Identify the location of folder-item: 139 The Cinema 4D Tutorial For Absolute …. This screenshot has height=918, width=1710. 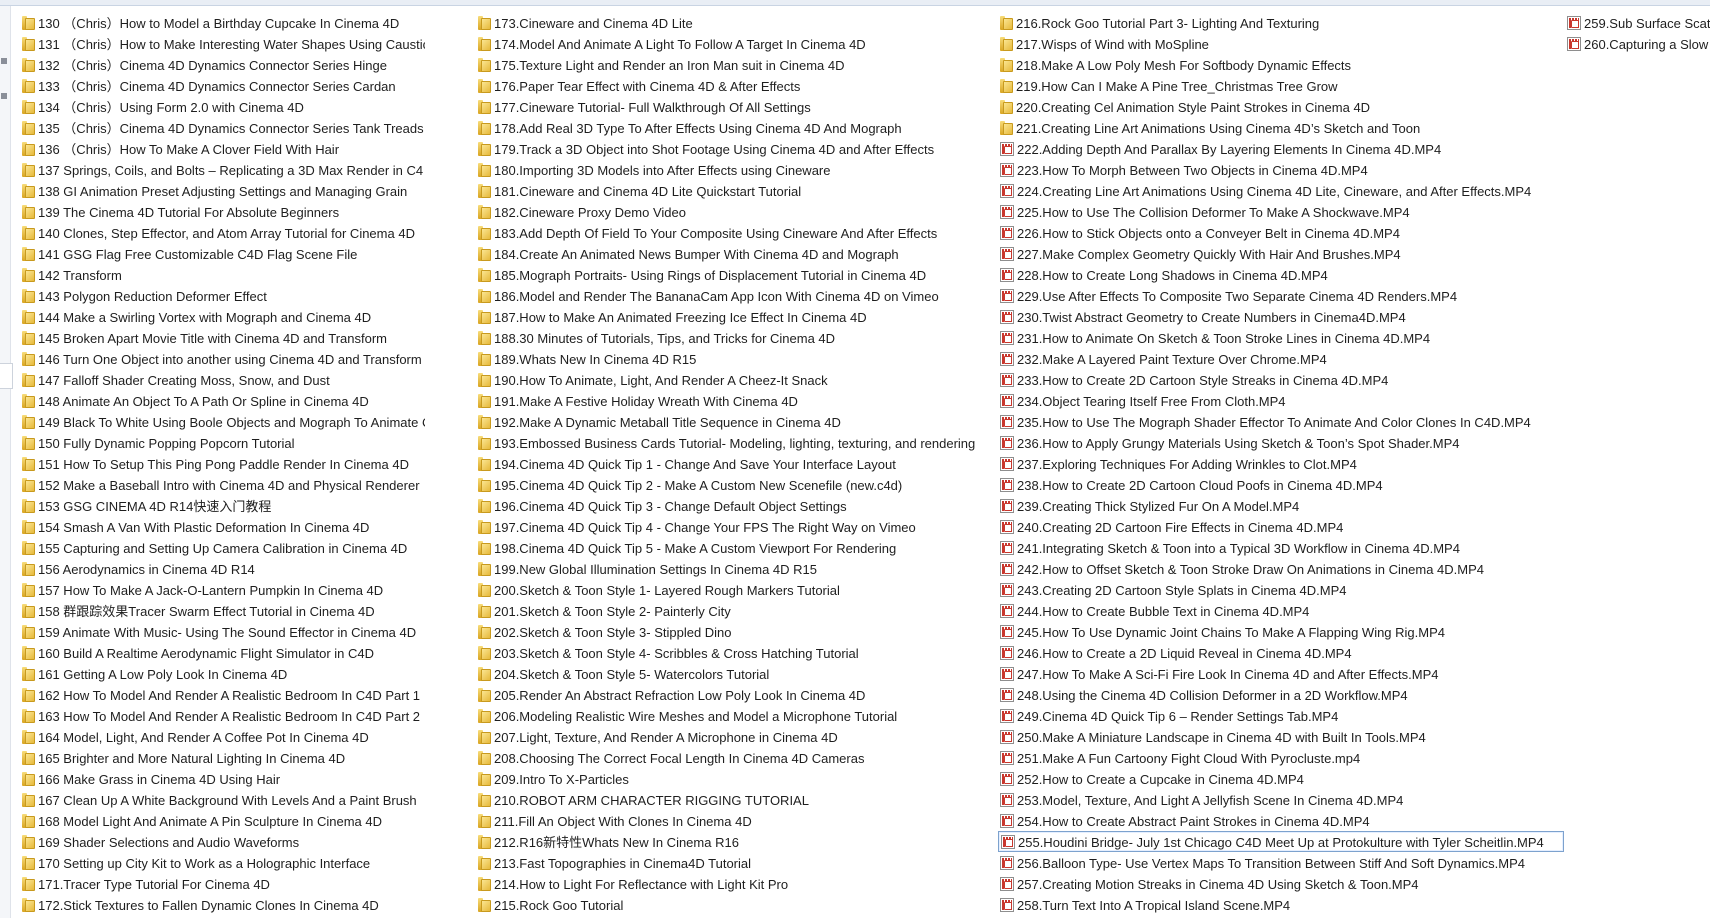
(222, 211).